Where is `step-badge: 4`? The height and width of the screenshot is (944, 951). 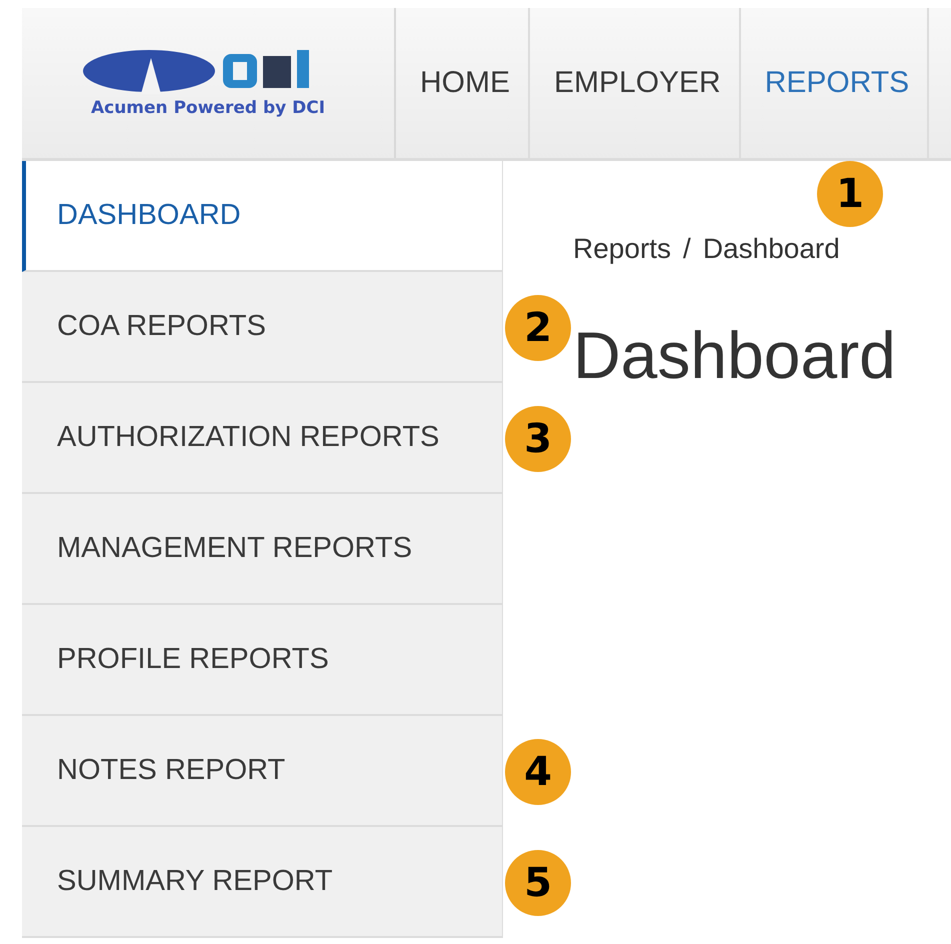
step-badge: 4 is located at coordinates (538, 771).